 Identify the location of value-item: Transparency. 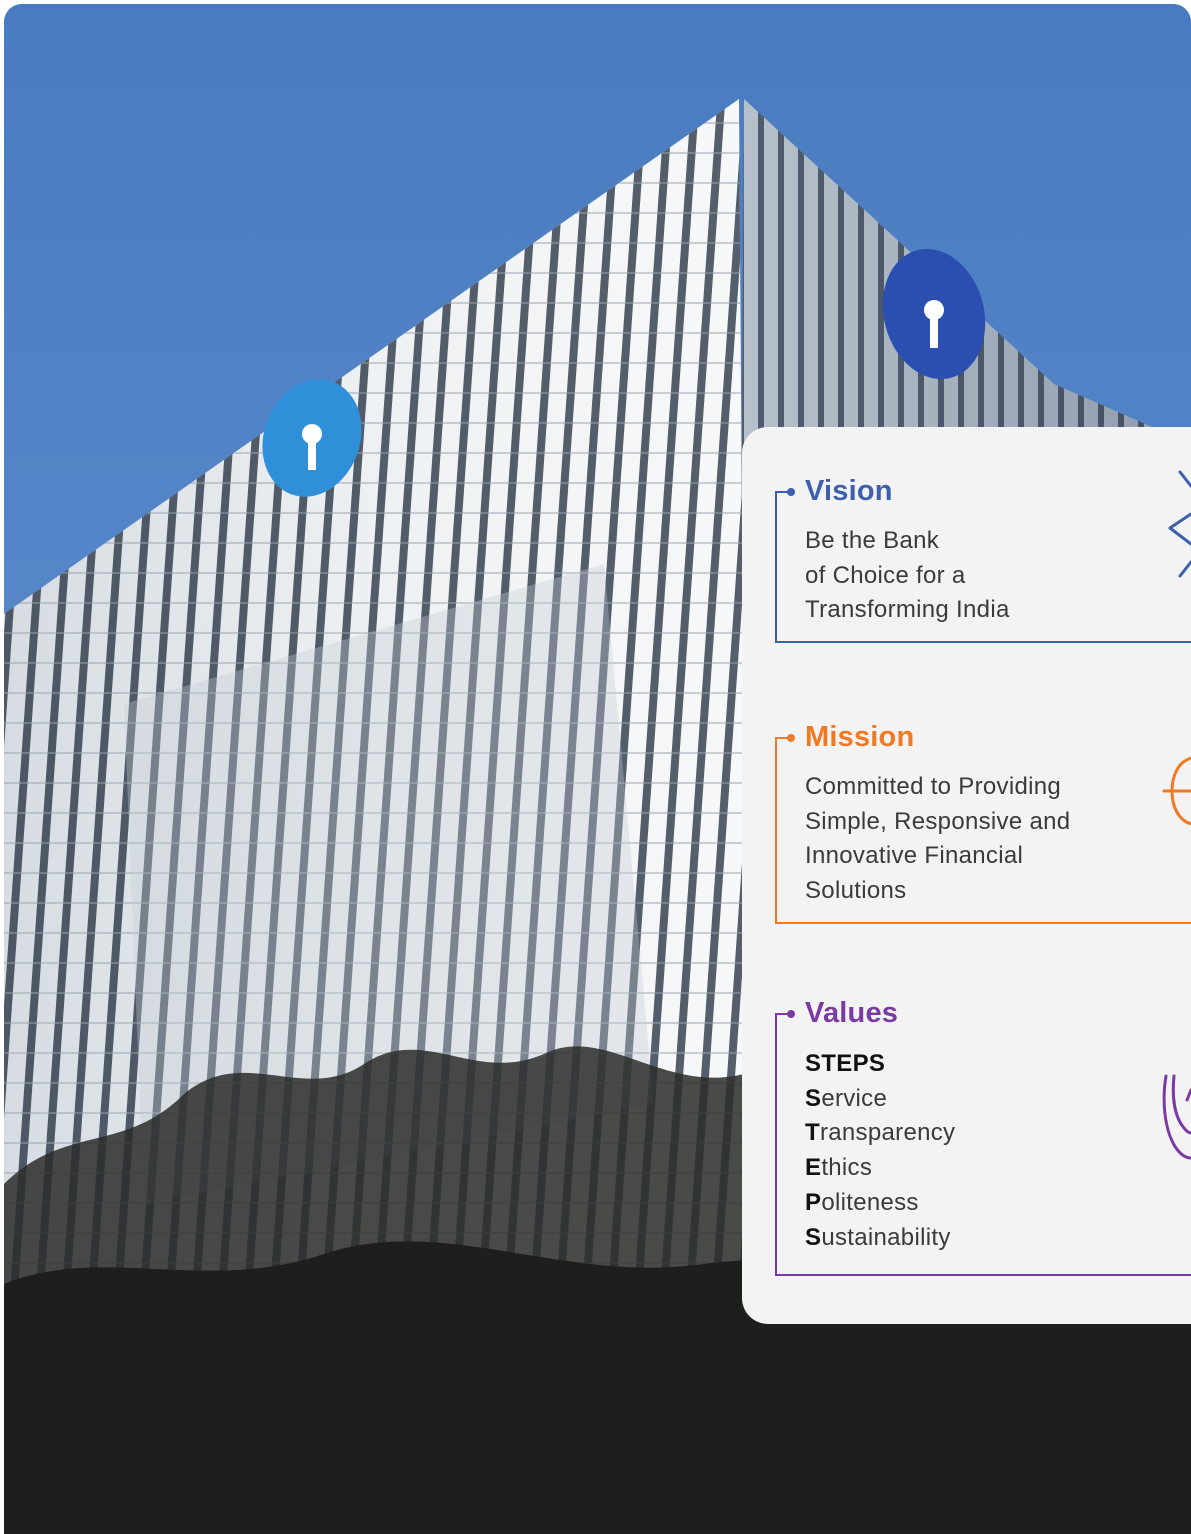
(880, 1133).